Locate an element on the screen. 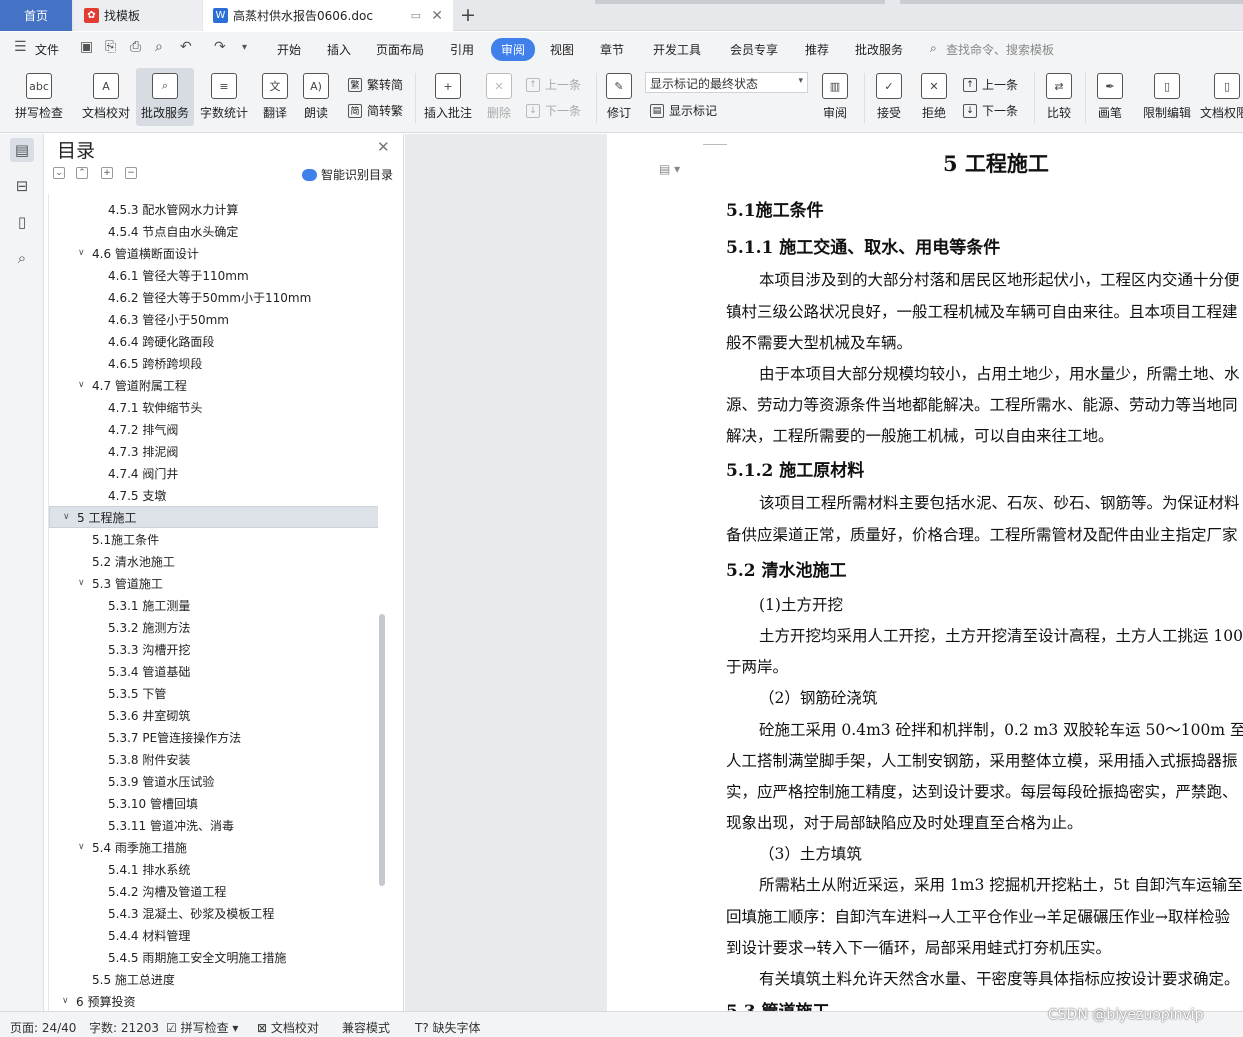  toc-item: 5.3.3 沟槽开挖 is located at coordinates (213, 649).